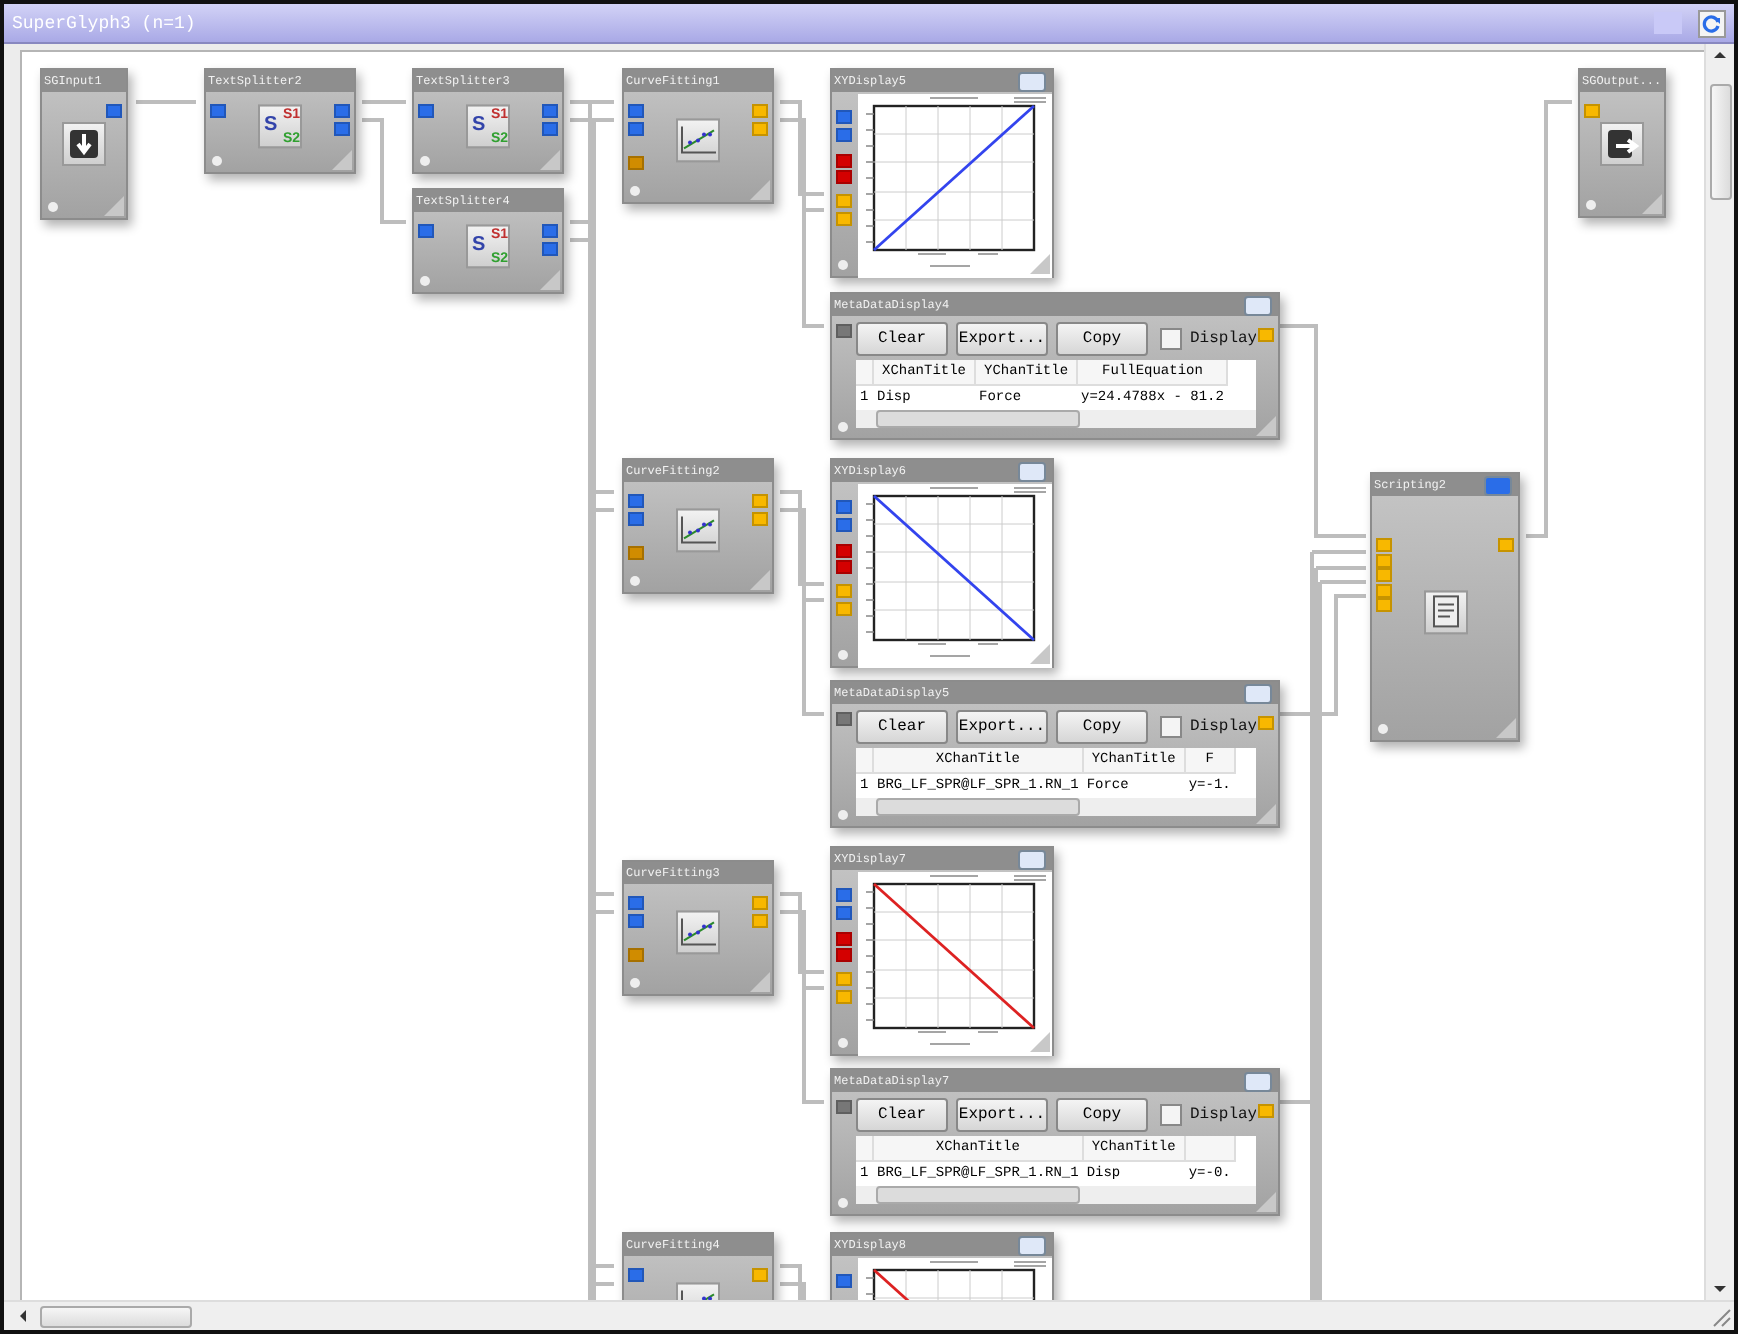 This screenshot has height=1334, width=1738. What do you see at coordinates (1668, 23) in the screenshot?
I see `title-bar-swatch` at bounding box center [1668, 23].